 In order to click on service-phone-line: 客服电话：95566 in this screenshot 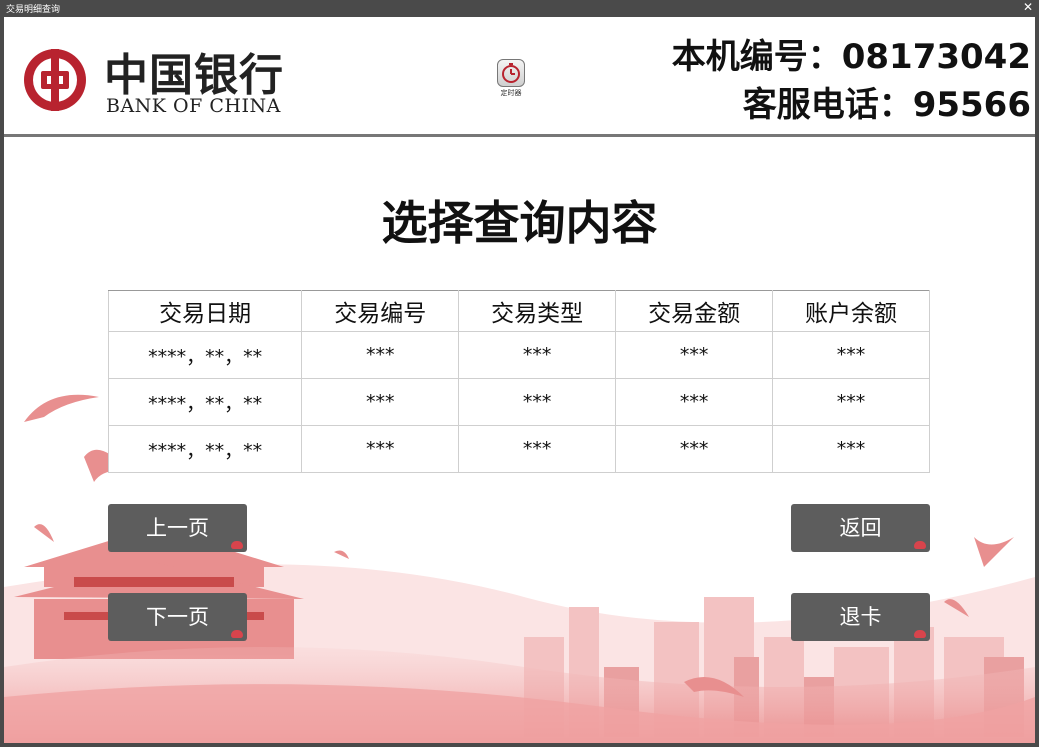, I will do `click(887, 101)`.